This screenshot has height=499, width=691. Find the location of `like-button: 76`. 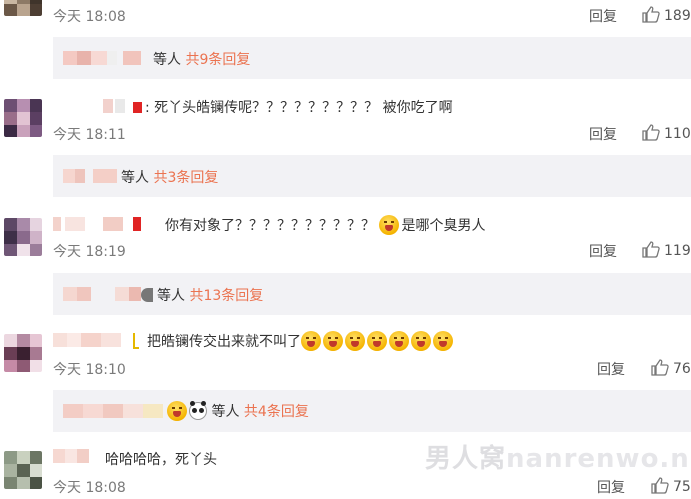

like-button: 76 is located at coordinates (671, 368).